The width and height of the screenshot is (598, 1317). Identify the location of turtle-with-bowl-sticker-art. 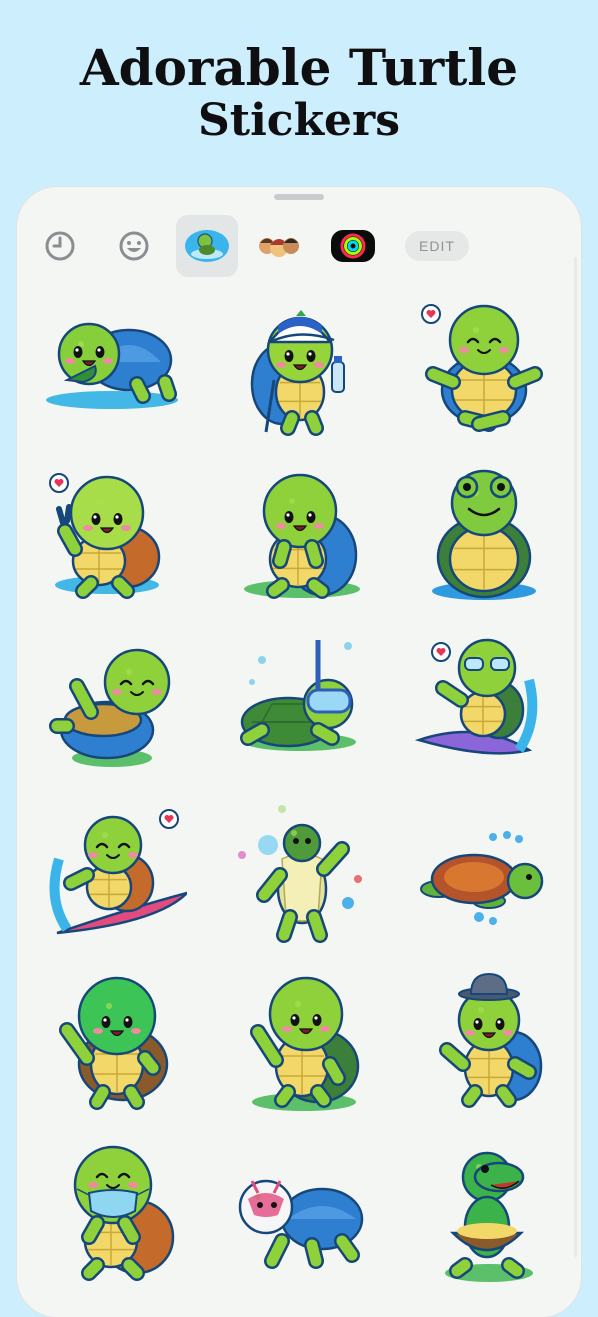
(489, 1216).